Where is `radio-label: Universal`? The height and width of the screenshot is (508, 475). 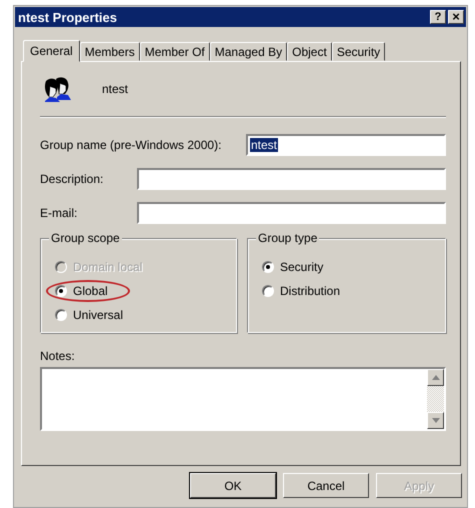 radio-label: Universal is located at coordinates (98, 315).